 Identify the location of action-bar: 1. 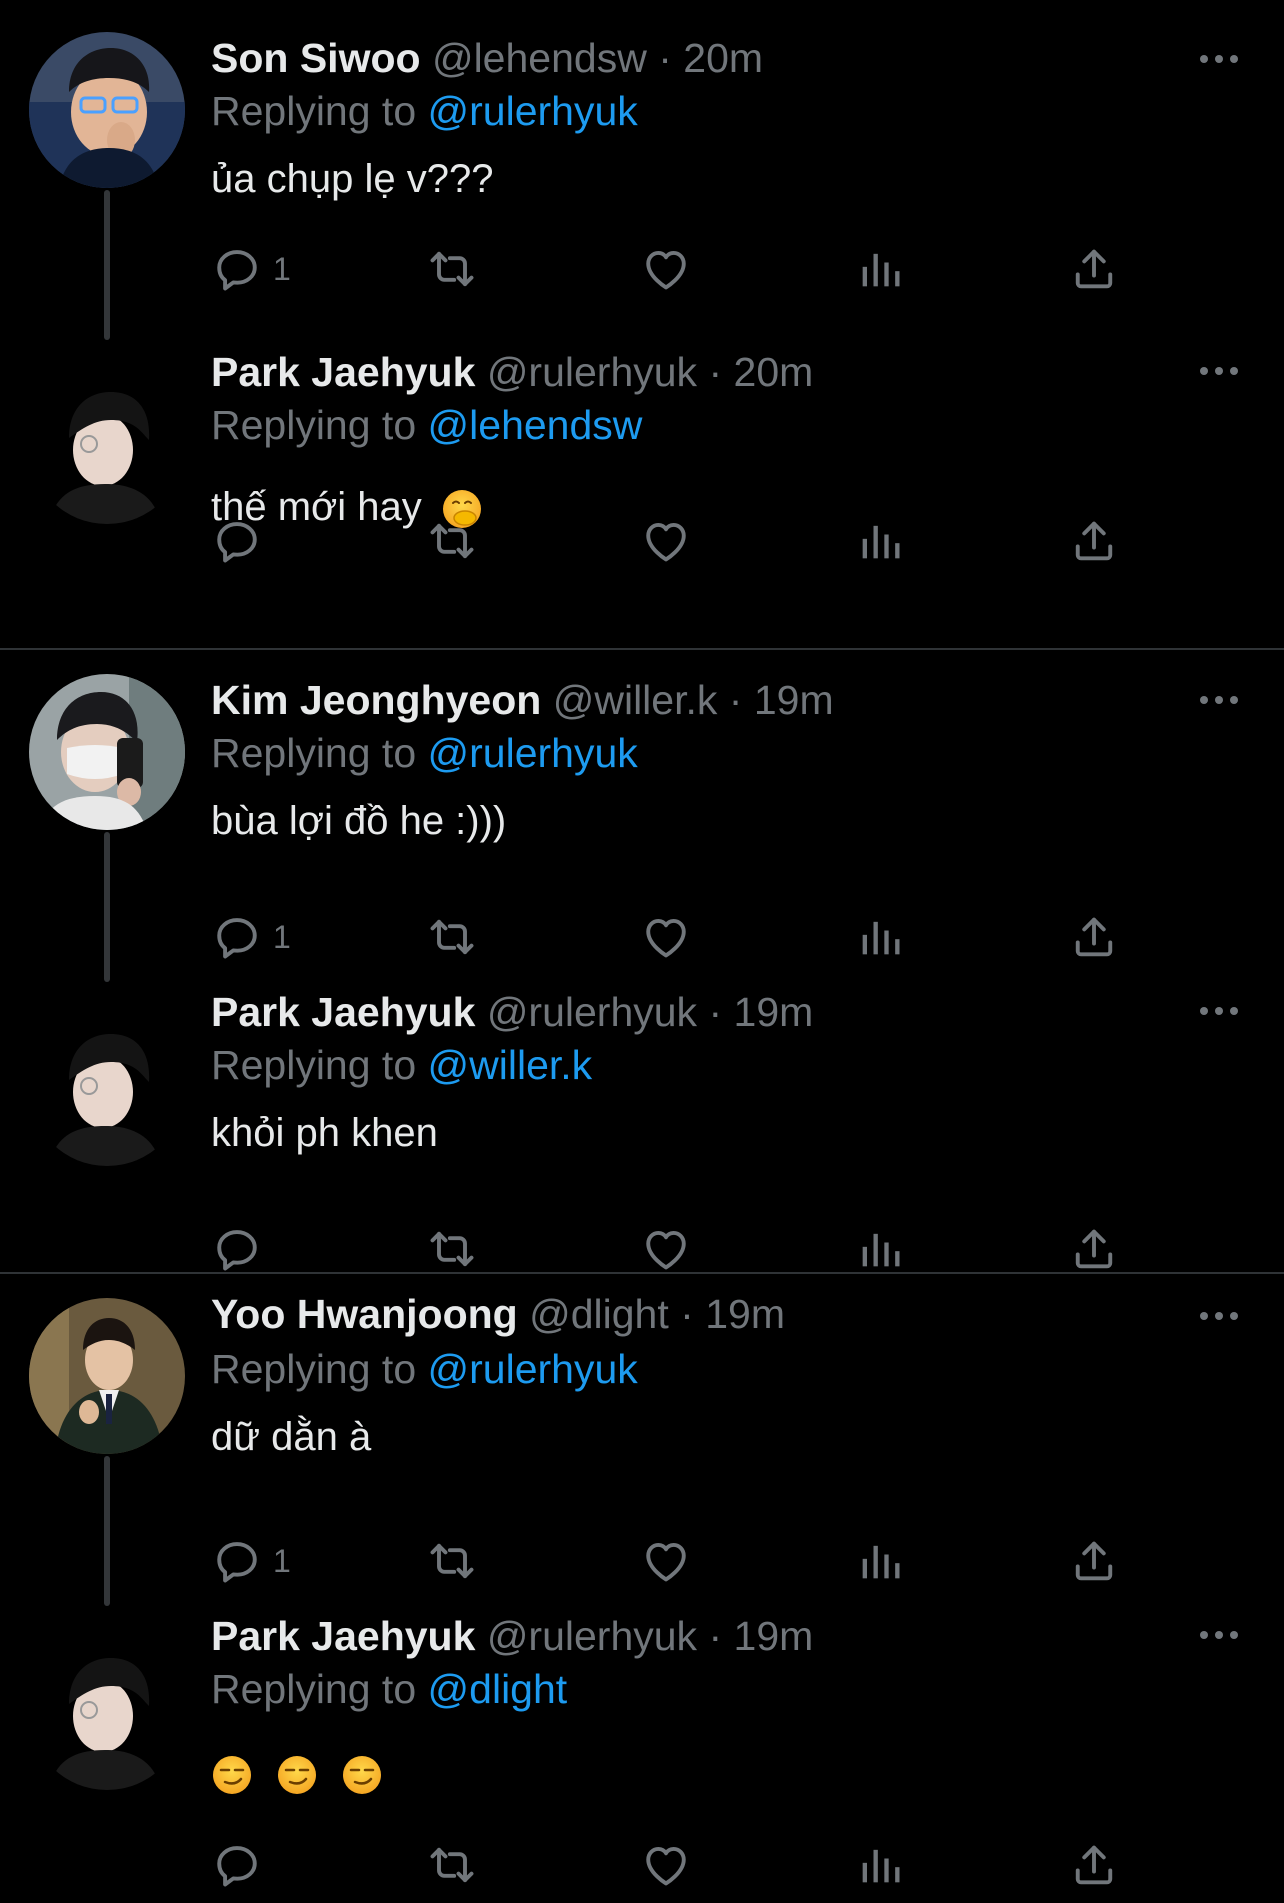
(676, 937).